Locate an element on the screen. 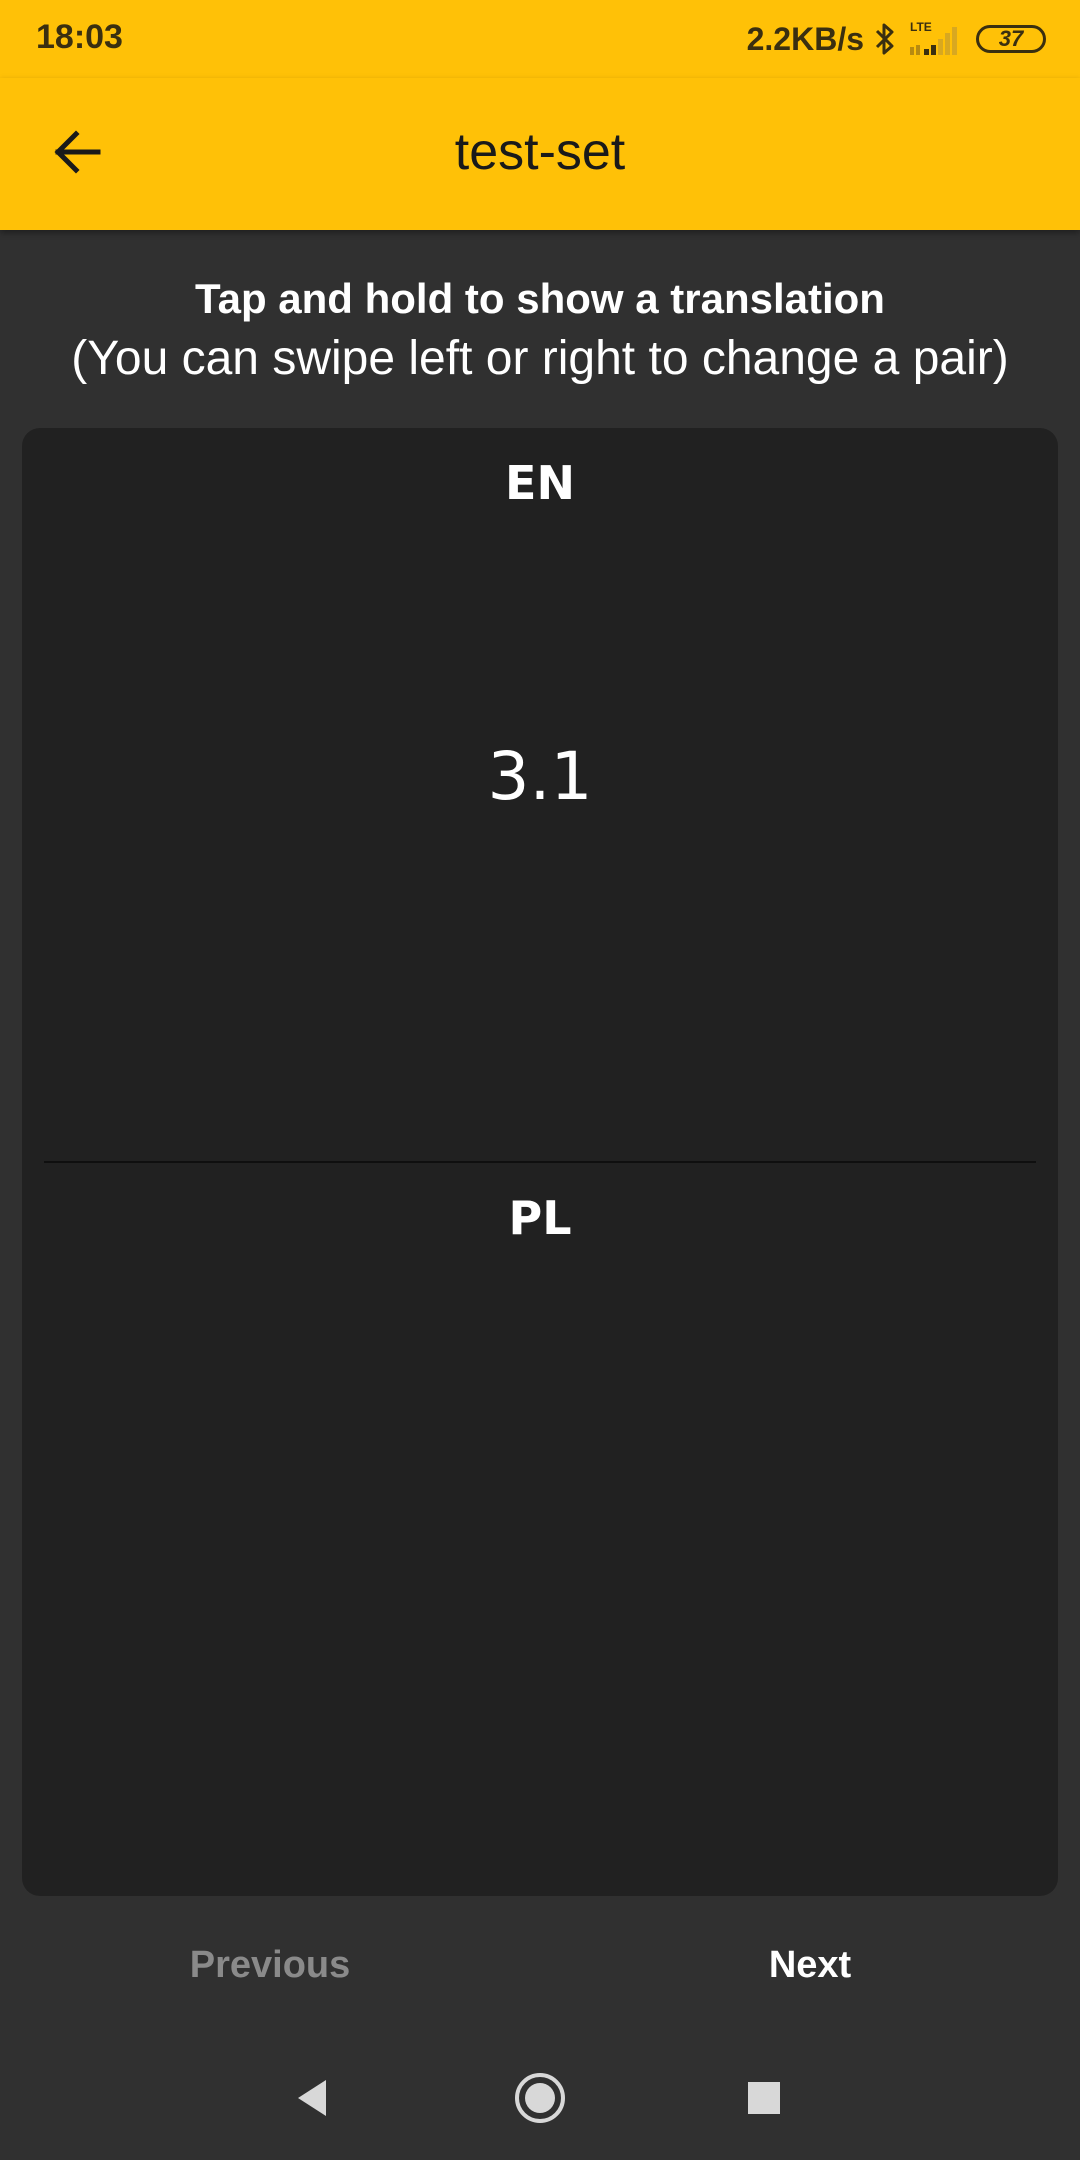  previous-button: Previous is located at coordinates (270, 1965).